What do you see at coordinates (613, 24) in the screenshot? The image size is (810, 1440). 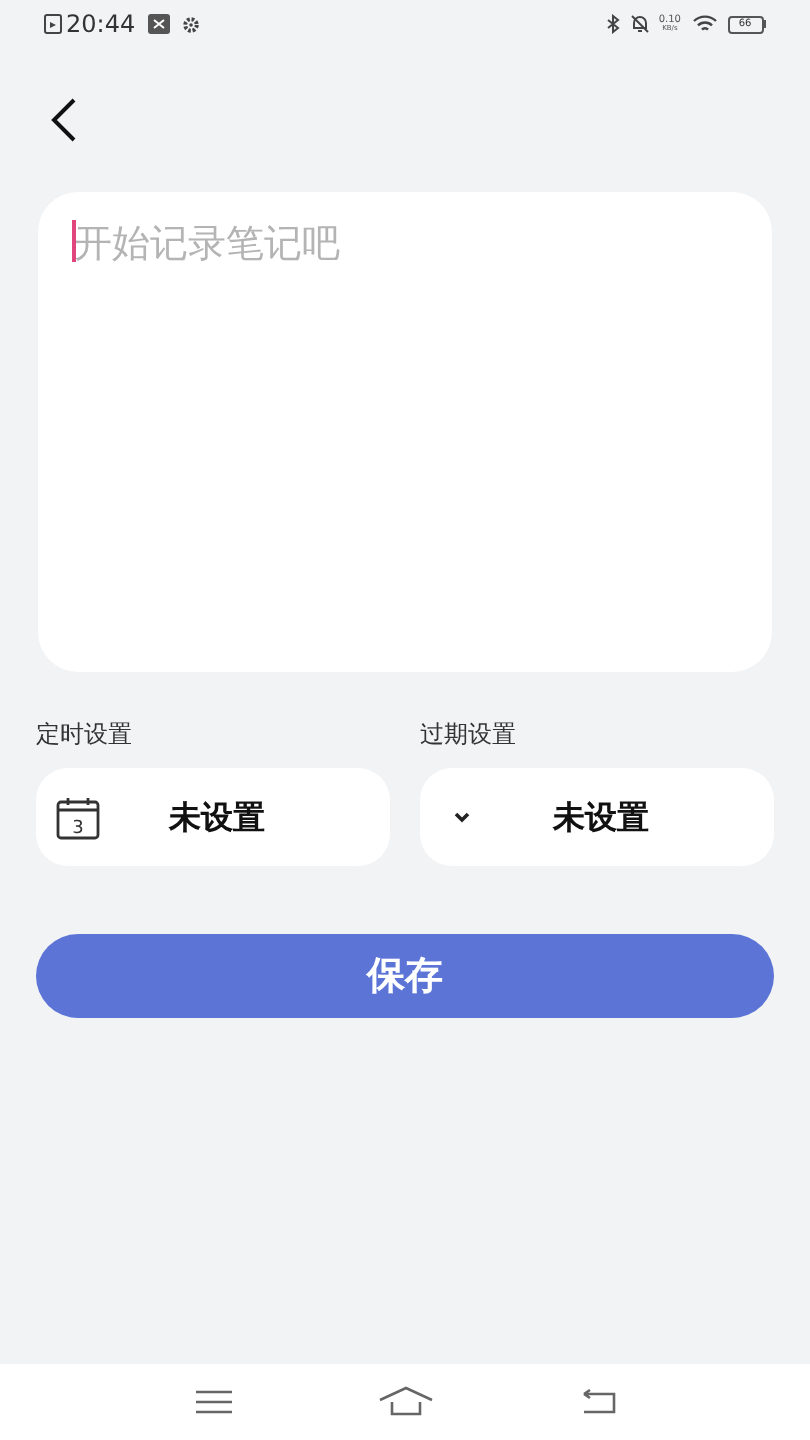 I see `bluetooth-icon` at bounding box center [613, 24].